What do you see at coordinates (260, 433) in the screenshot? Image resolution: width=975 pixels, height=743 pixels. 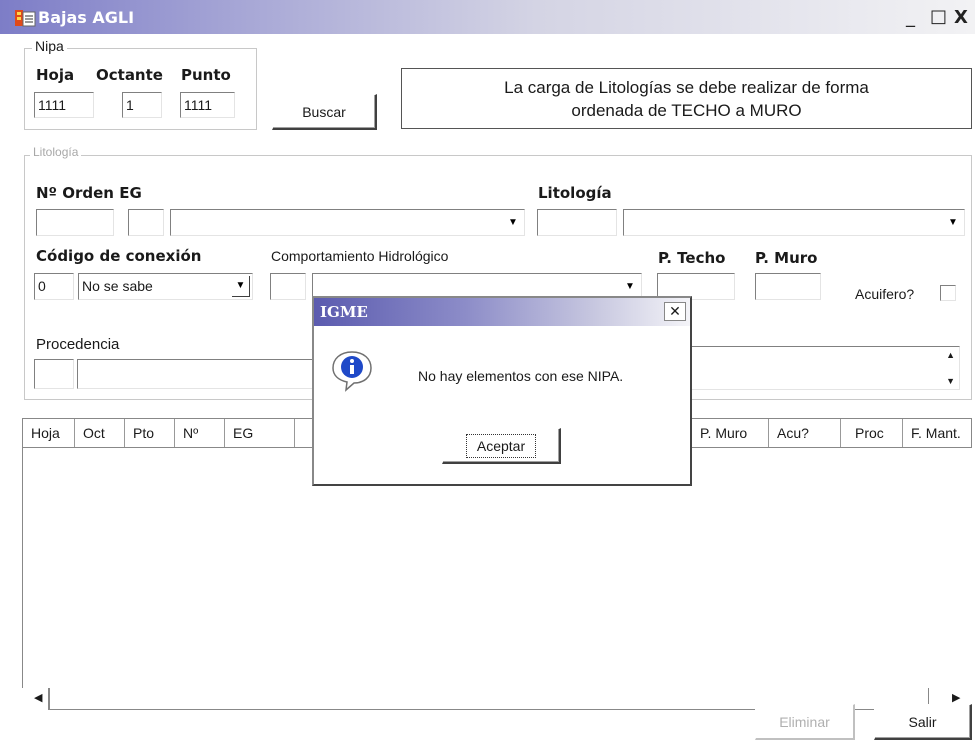 I see `column-header-eg: EG` at bounding box center [260, 433].